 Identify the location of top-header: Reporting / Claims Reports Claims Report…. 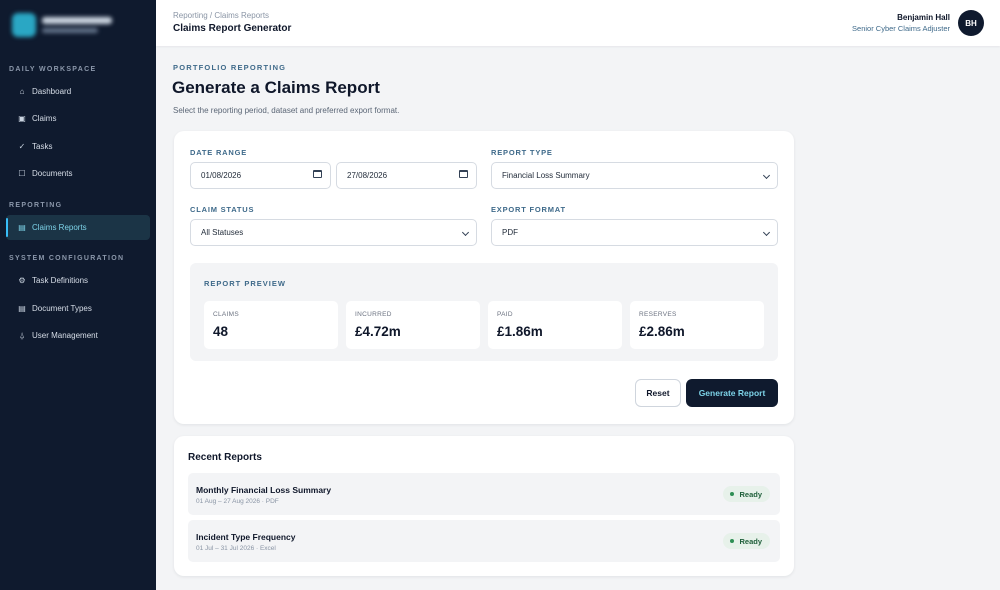
(578, 23).